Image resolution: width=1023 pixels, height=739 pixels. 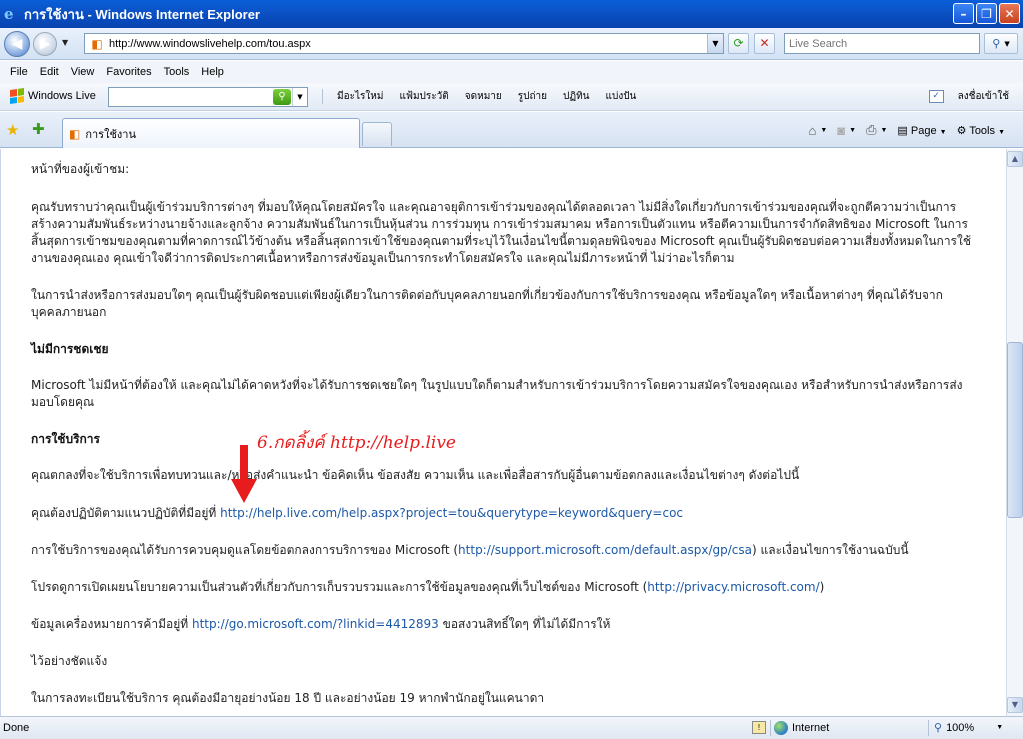 I want to click on live-signin: ✓ ลงชื่อเข้าใช้, so click(x=968, y=96).